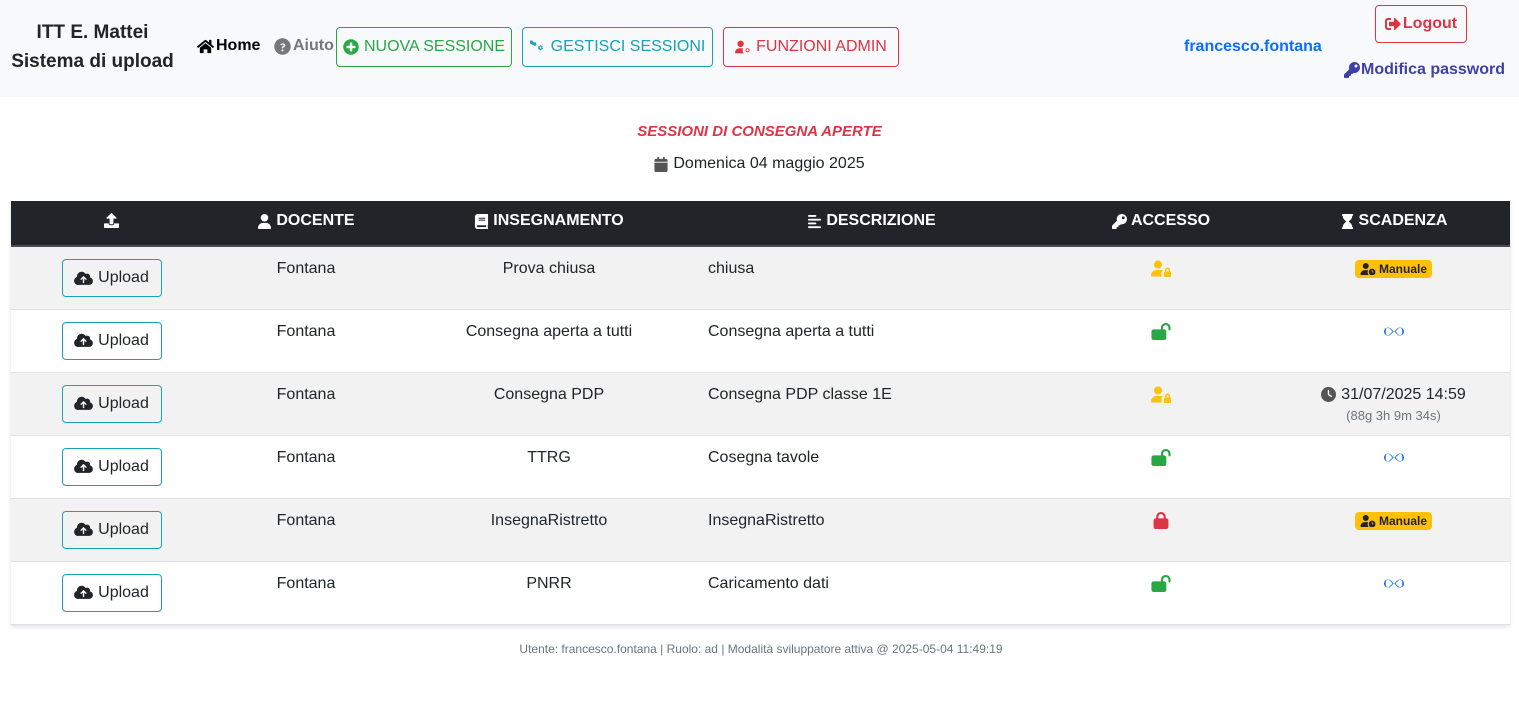 Image resolution: width=1519 pixels, height=707 pixels. What do you see at coordinates (815, 221) in the screenshot?
I see `align-left-icon` at bounding box center [815, 221].